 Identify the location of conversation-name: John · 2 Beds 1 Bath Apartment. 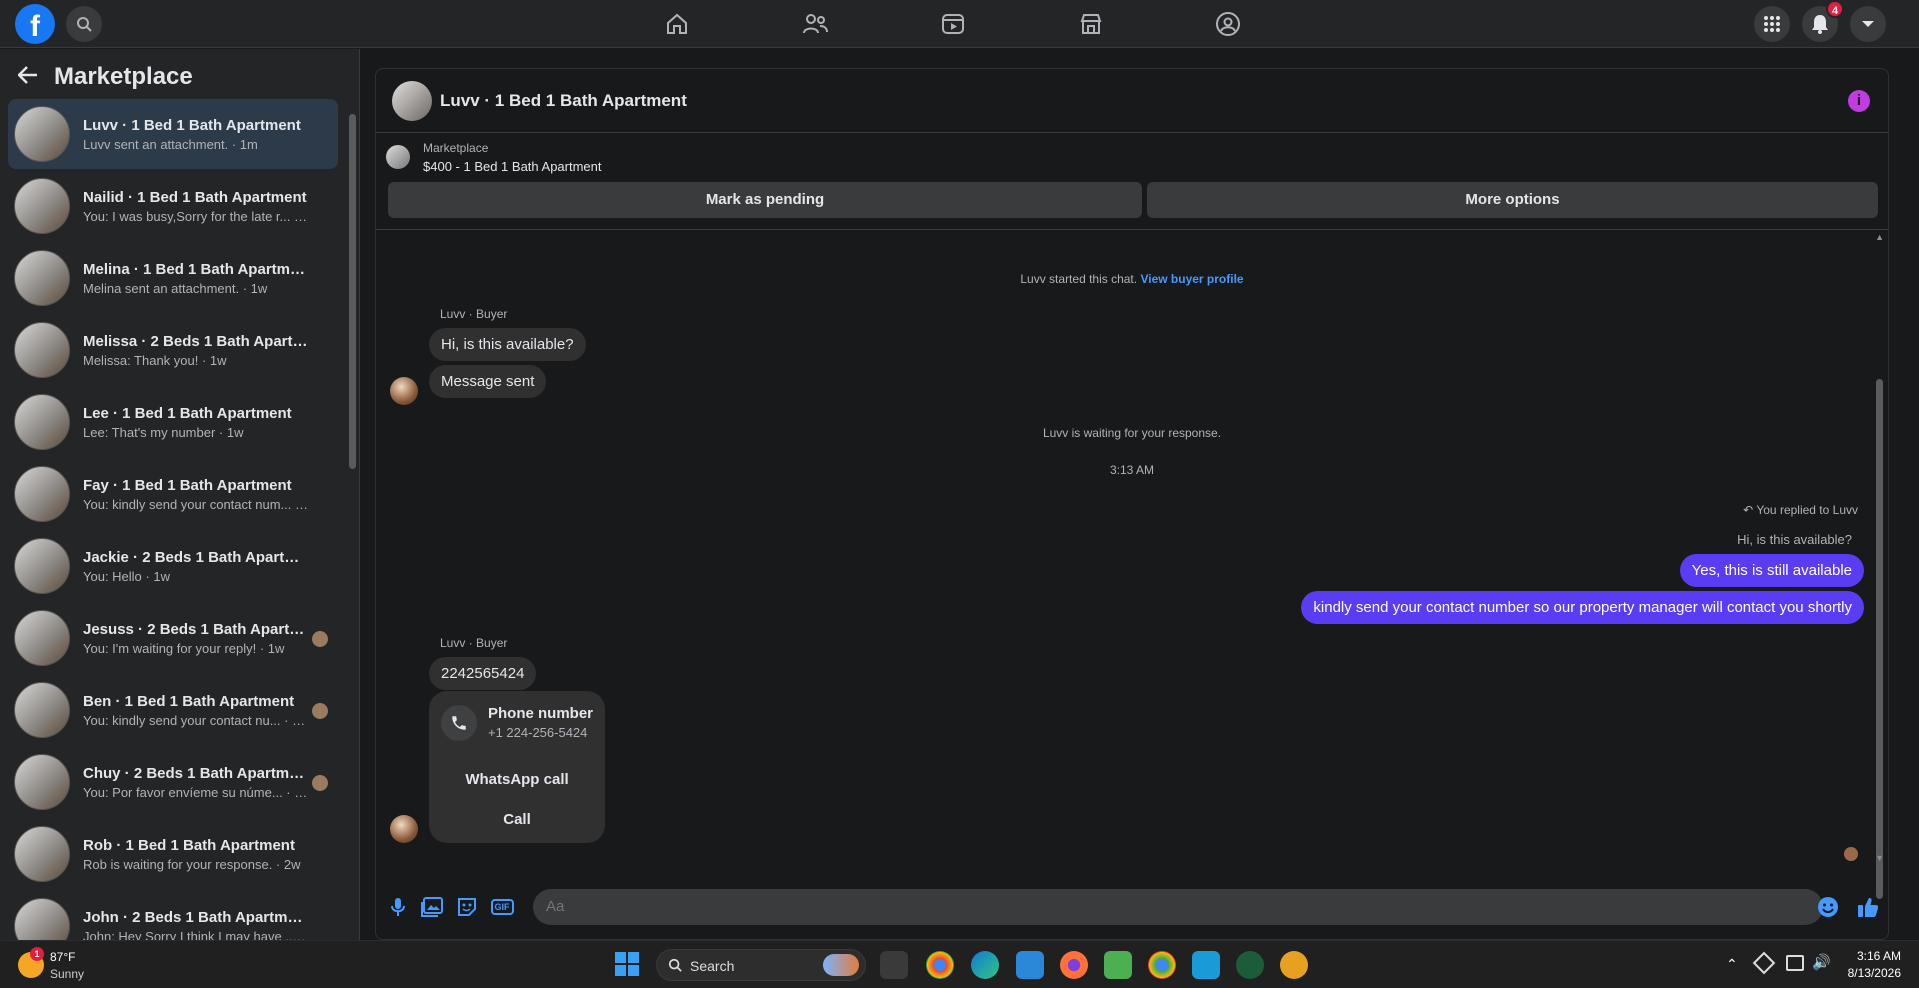
(195, 917).